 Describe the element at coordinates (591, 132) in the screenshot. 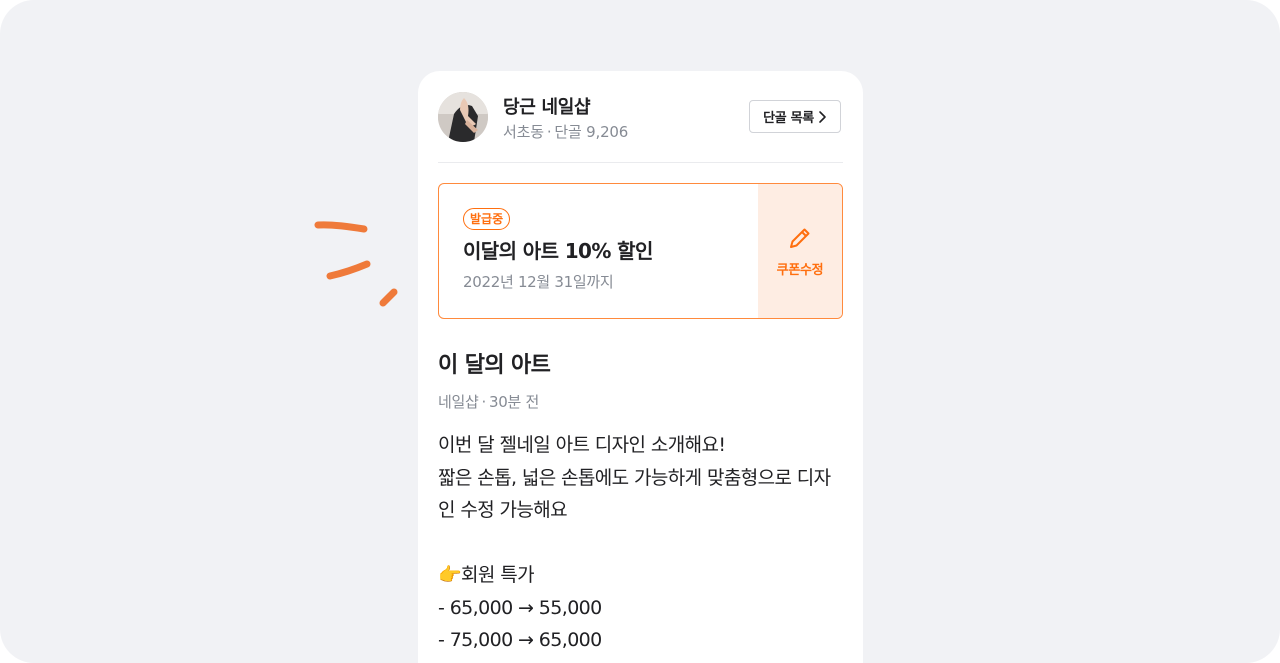

I see `regulars-count: 단골 9,206` at that location.